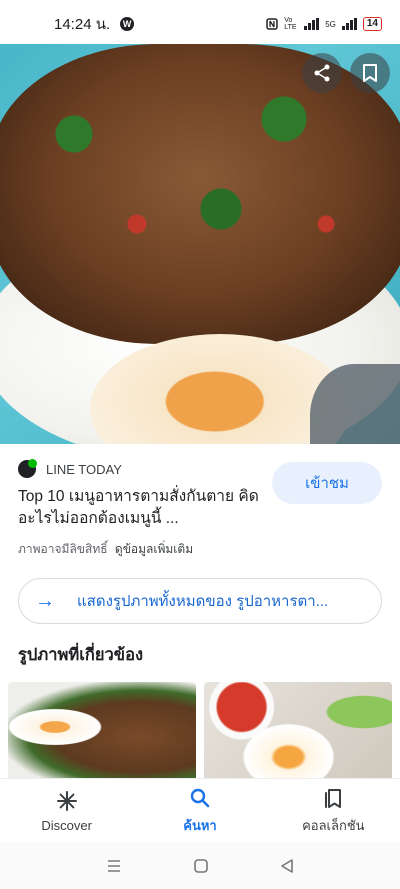 The image size is (400, 889). Describe the element at coordinates (200, 825) in the screenshot. I see `nav-search-label: ค้นหา` at that location.